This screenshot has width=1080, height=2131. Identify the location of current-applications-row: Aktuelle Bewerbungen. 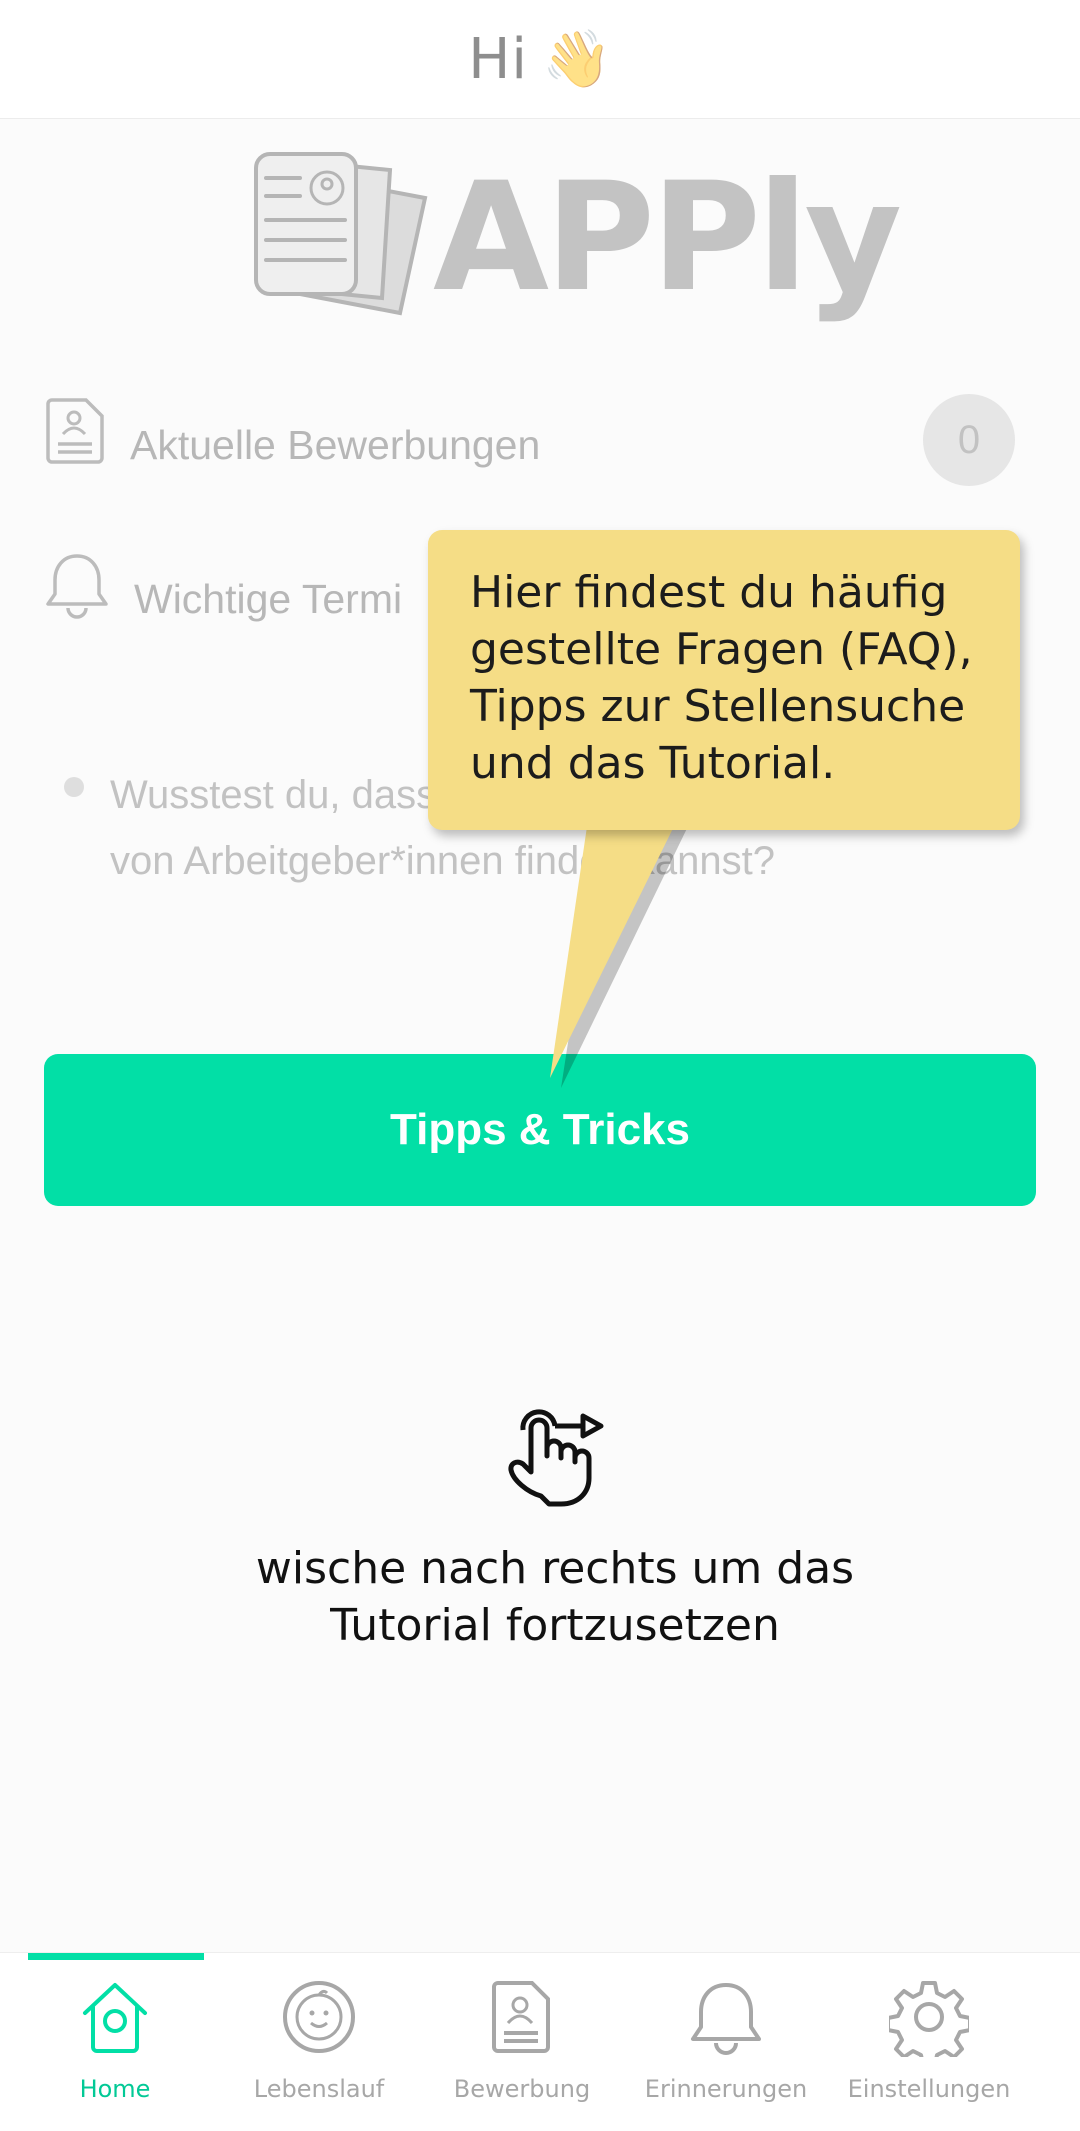
(292, 430).